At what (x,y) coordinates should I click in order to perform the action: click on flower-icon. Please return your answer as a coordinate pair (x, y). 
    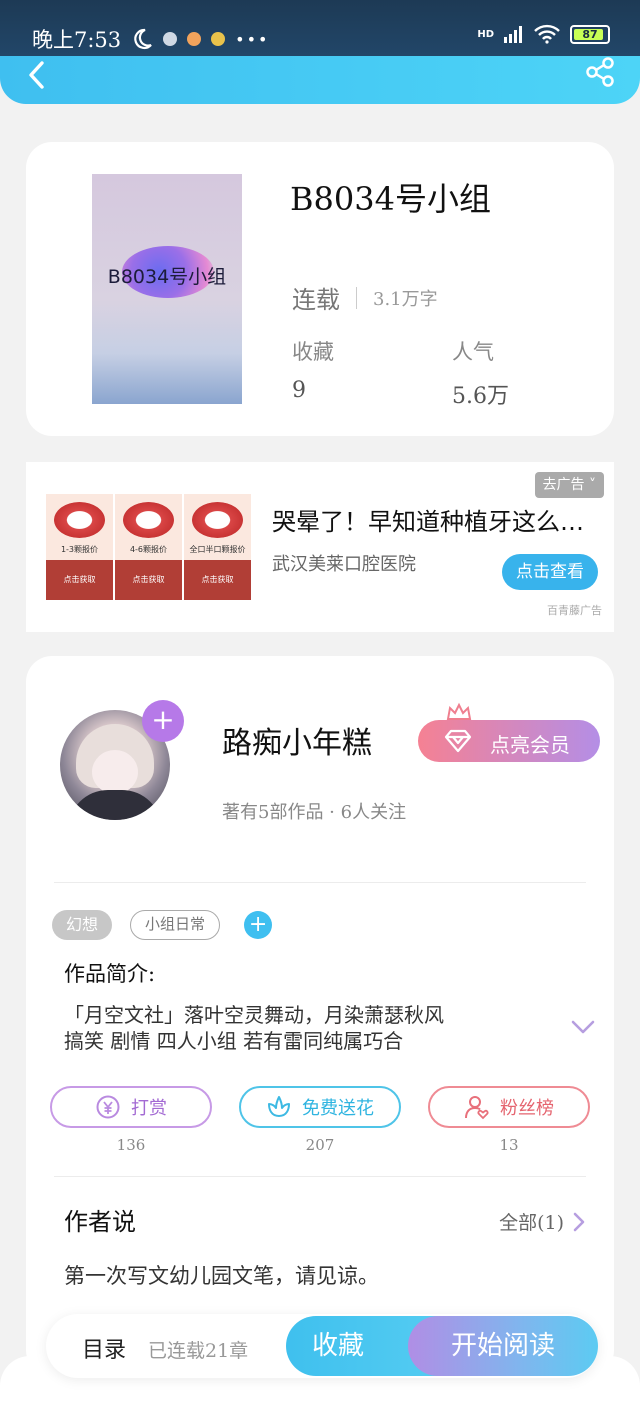
    Looking at the image, I should click on (279, 1106).